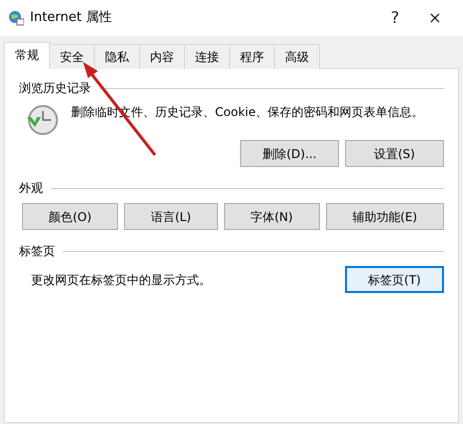 Image resolution: width=463 pixels, height=424 pixels. I want to click on button: 设置(S), so click(394, 153).